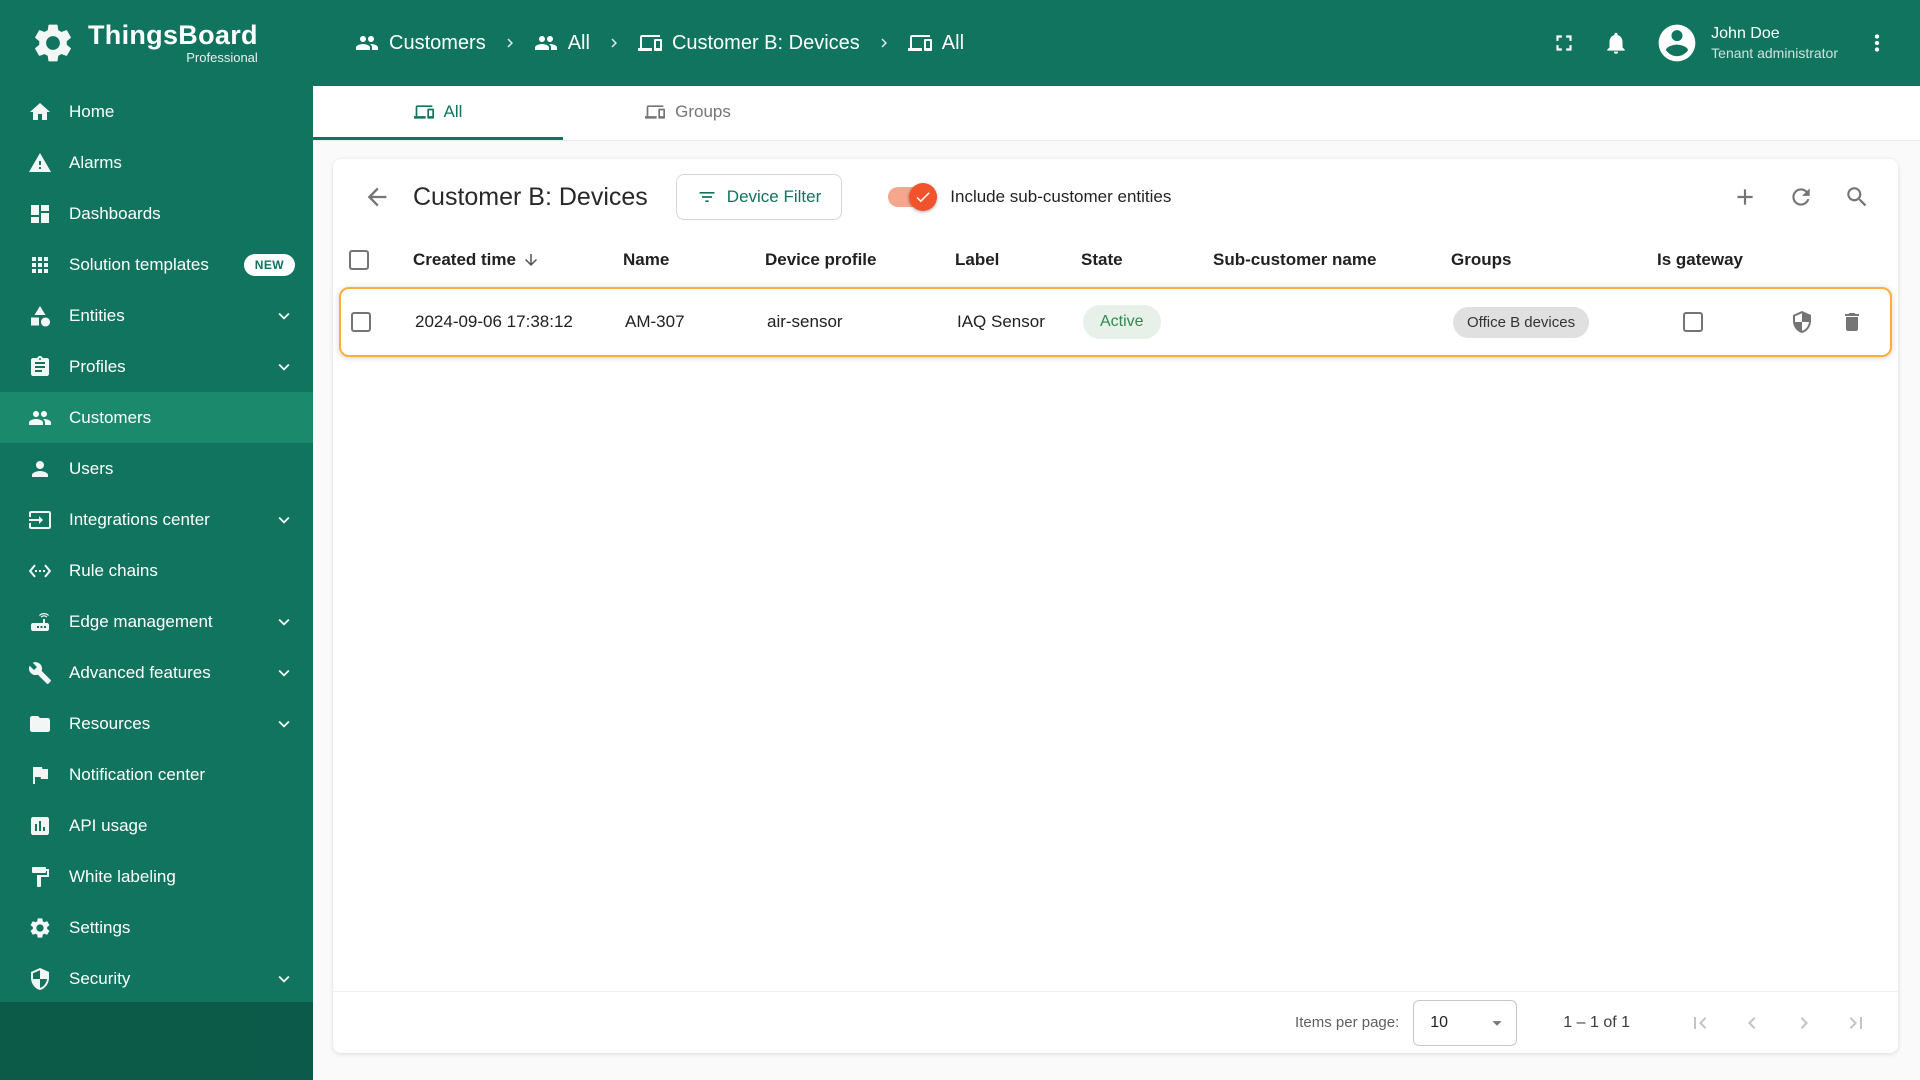 This screenshot has height=1080, width=1920. What do you see at coordinates (139, 519) in the screenshot?
I see `sidebar-item-label: Integrations center` at bounding box center [139, 519].